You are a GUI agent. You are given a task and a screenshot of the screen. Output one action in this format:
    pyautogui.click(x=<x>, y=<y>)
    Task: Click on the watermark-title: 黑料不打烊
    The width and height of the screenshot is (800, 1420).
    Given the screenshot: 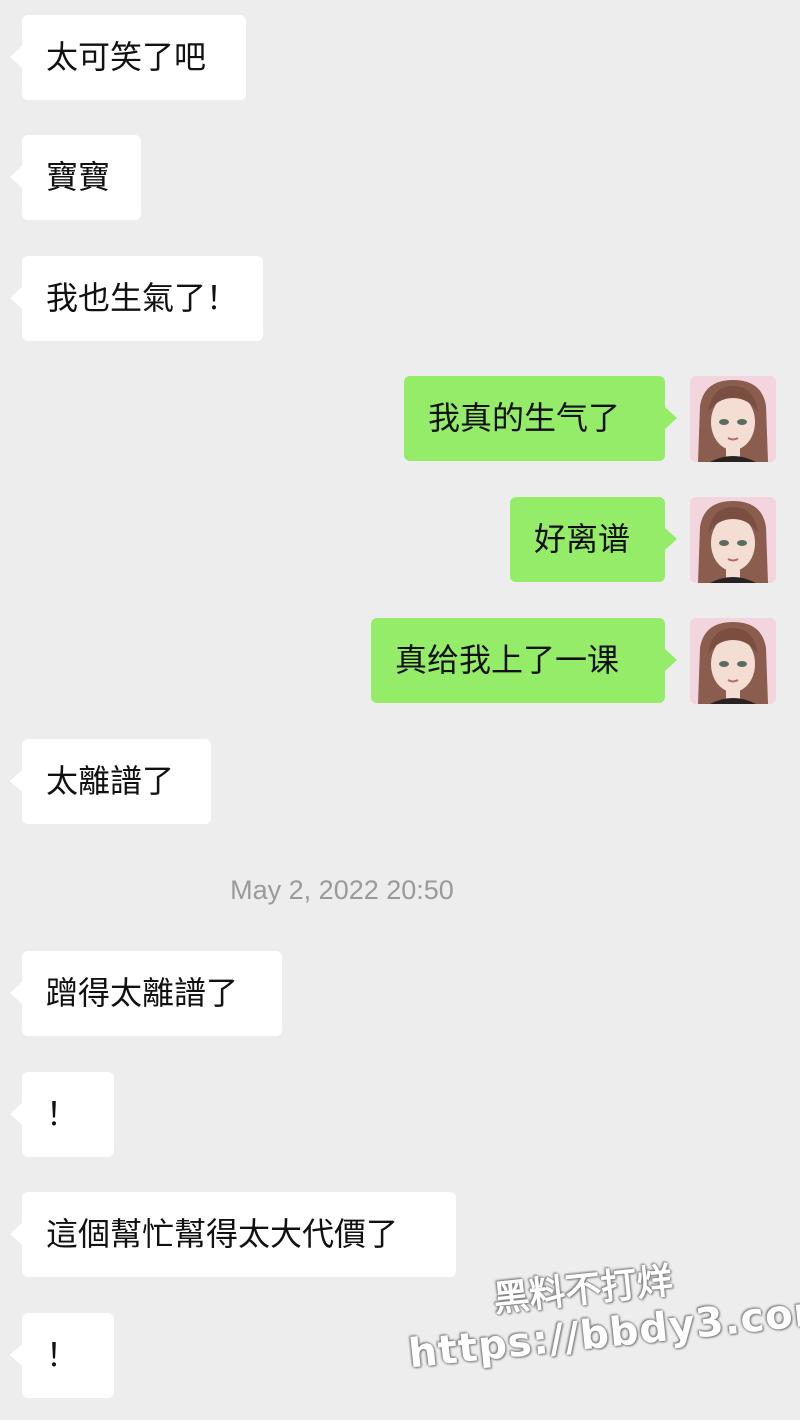 What is the action you would take?
    pyautogui.click(x=583, y=1290)
    